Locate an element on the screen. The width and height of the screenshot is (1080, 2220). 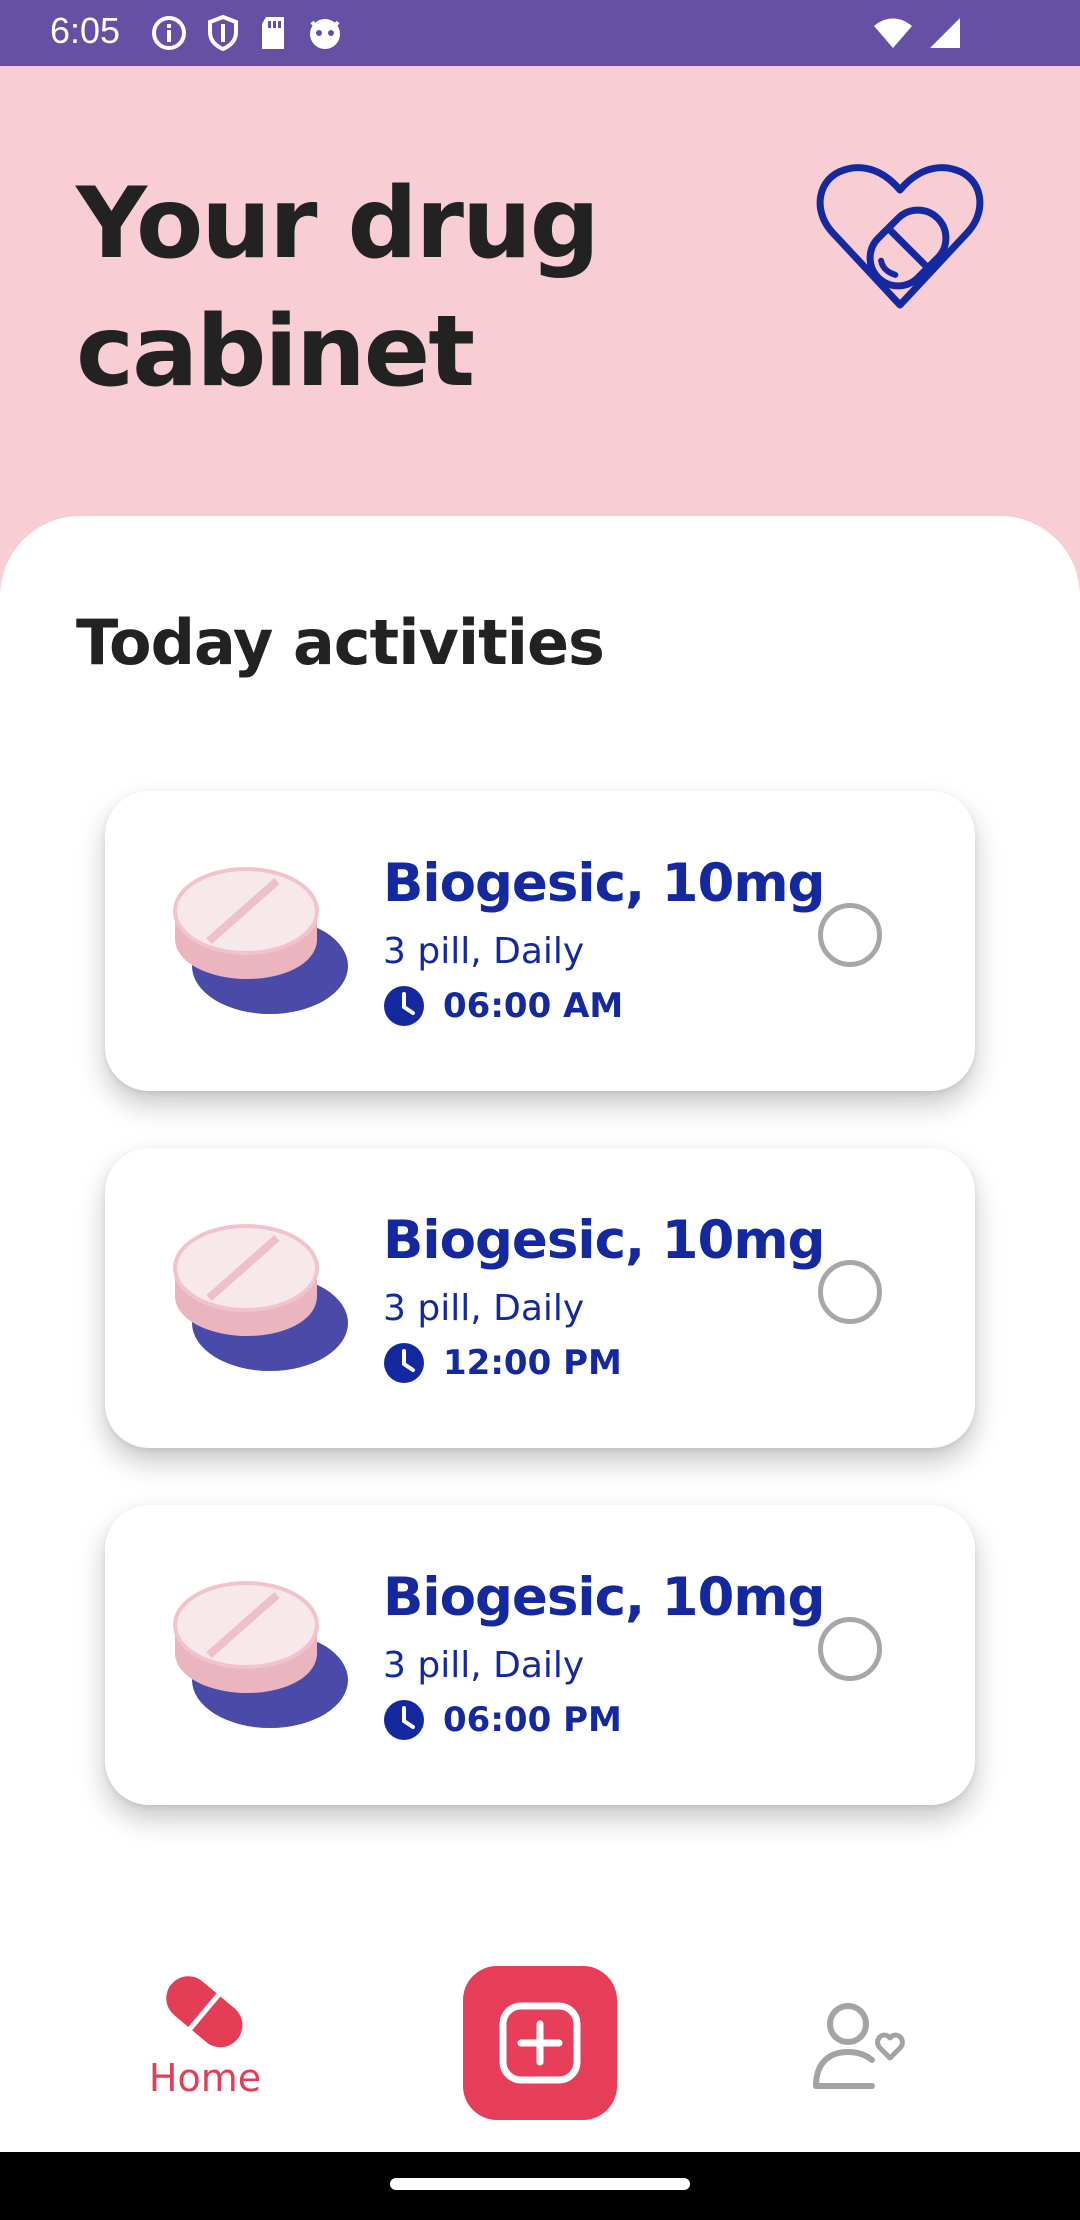
status-bar: 6:05 is located at coordinates (540, 33).